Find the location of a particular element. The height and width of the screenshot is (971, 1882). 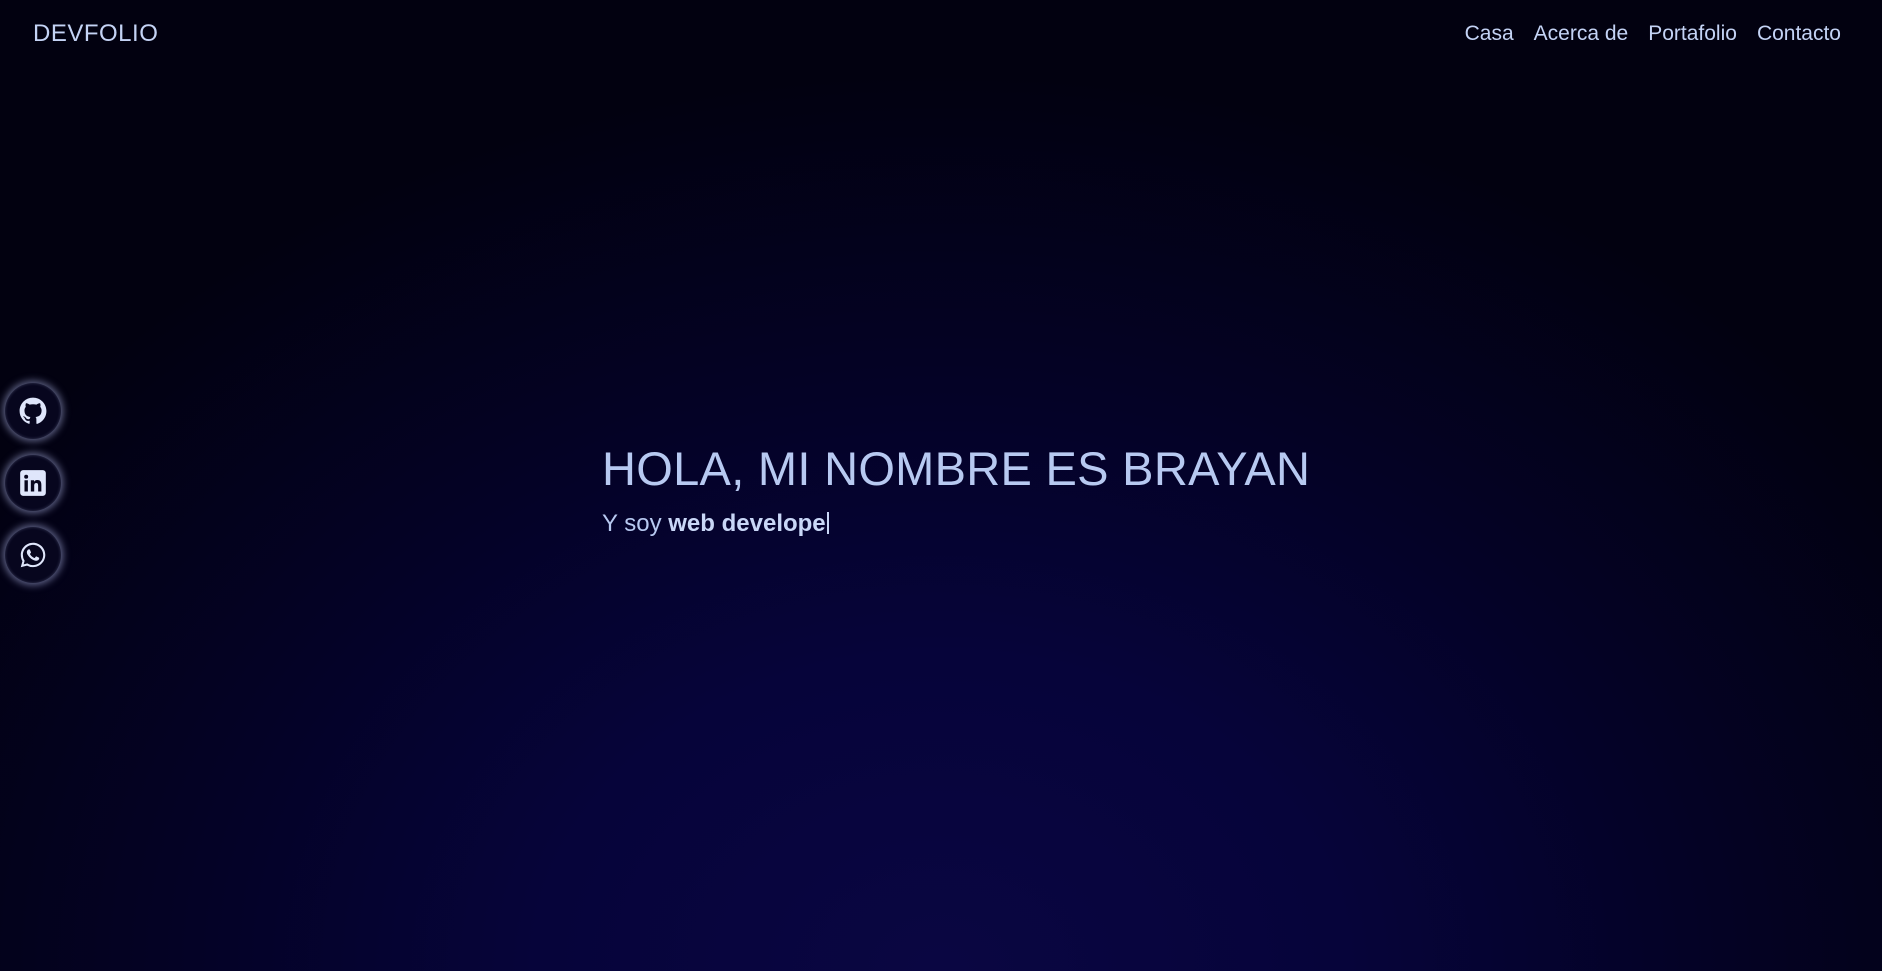

whatsapp-icon is located at coordinates (33, 555).